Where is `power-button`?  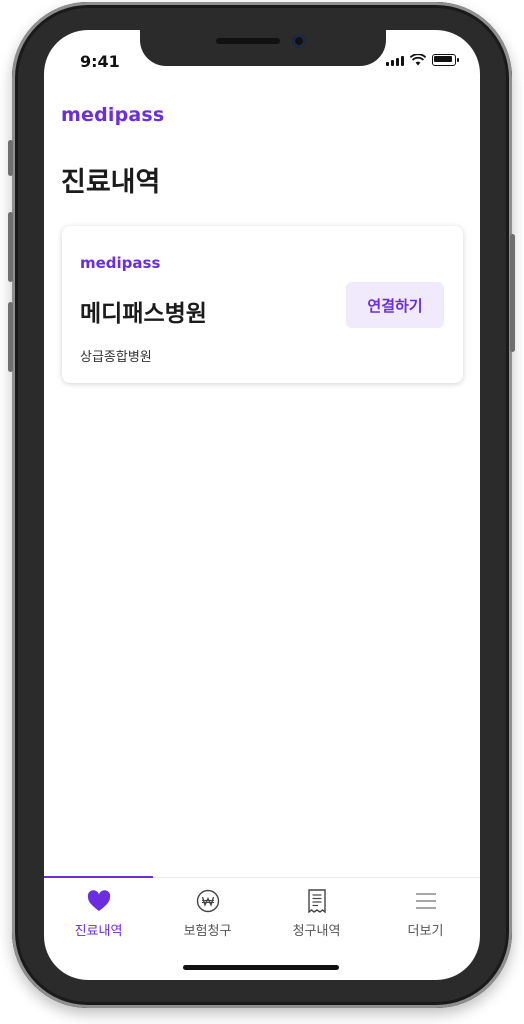
power-button is located at coordinates (512, 293).